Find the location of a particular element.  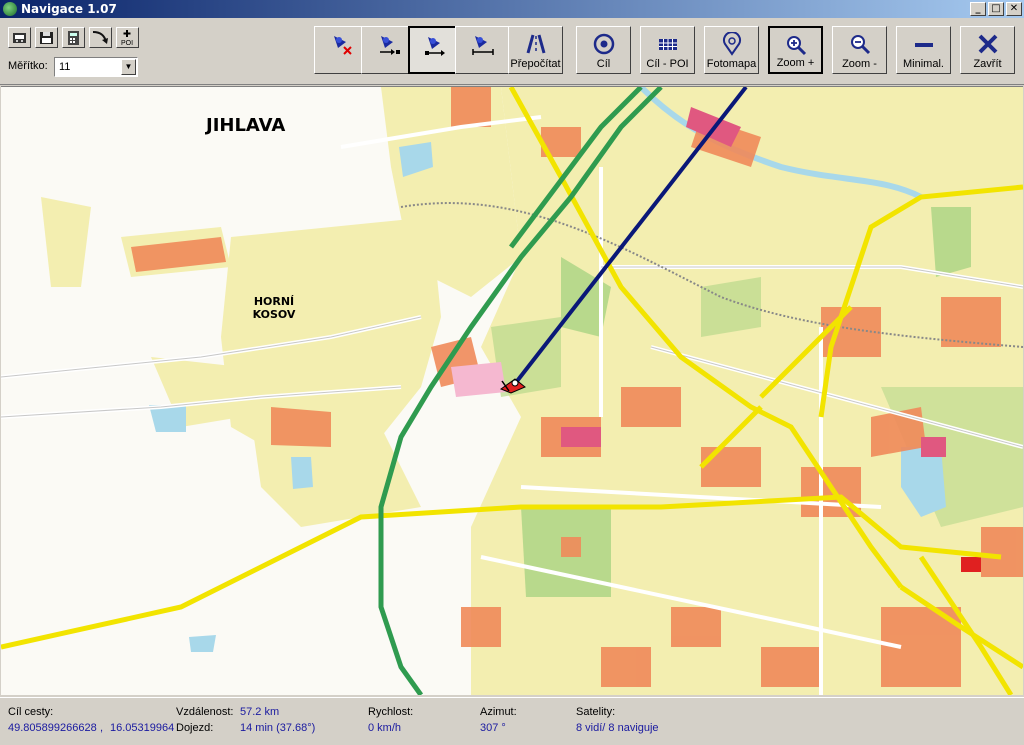

hospital-area is located at coordinates (478, 379).